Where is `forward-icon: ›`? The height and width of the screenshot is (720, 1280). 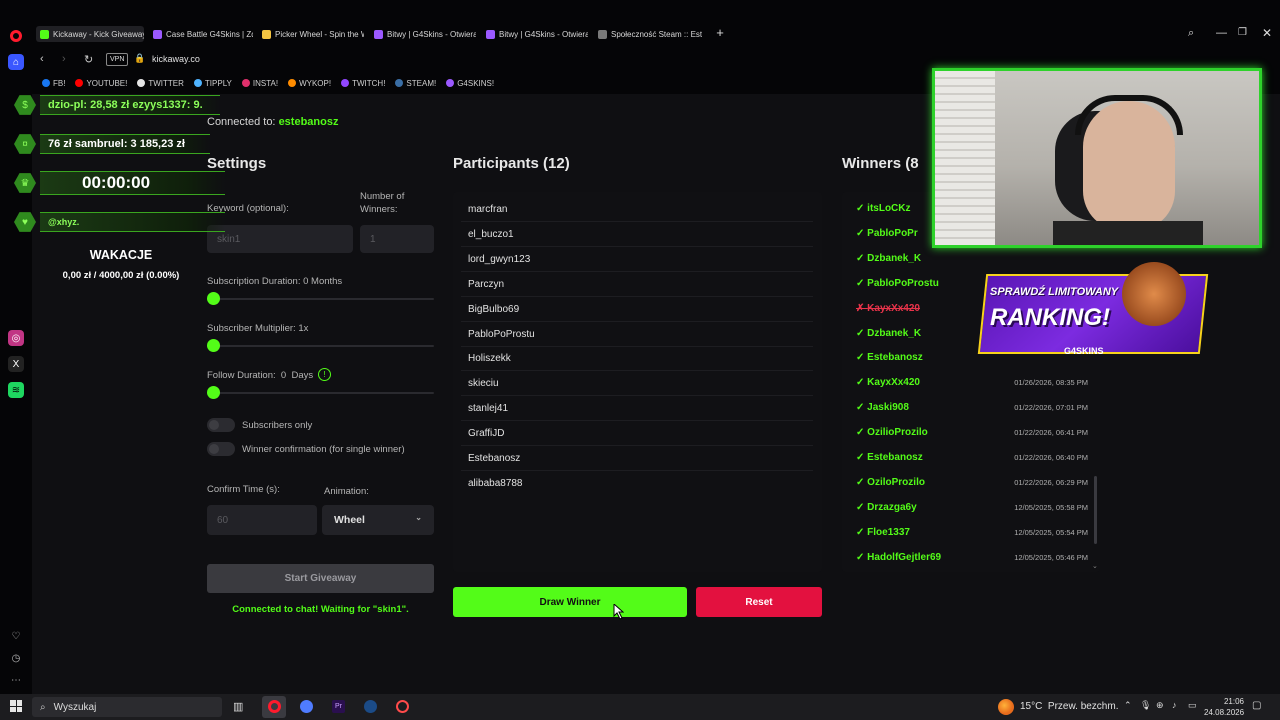 forward-icon: › is located at coordinates (64, 59).